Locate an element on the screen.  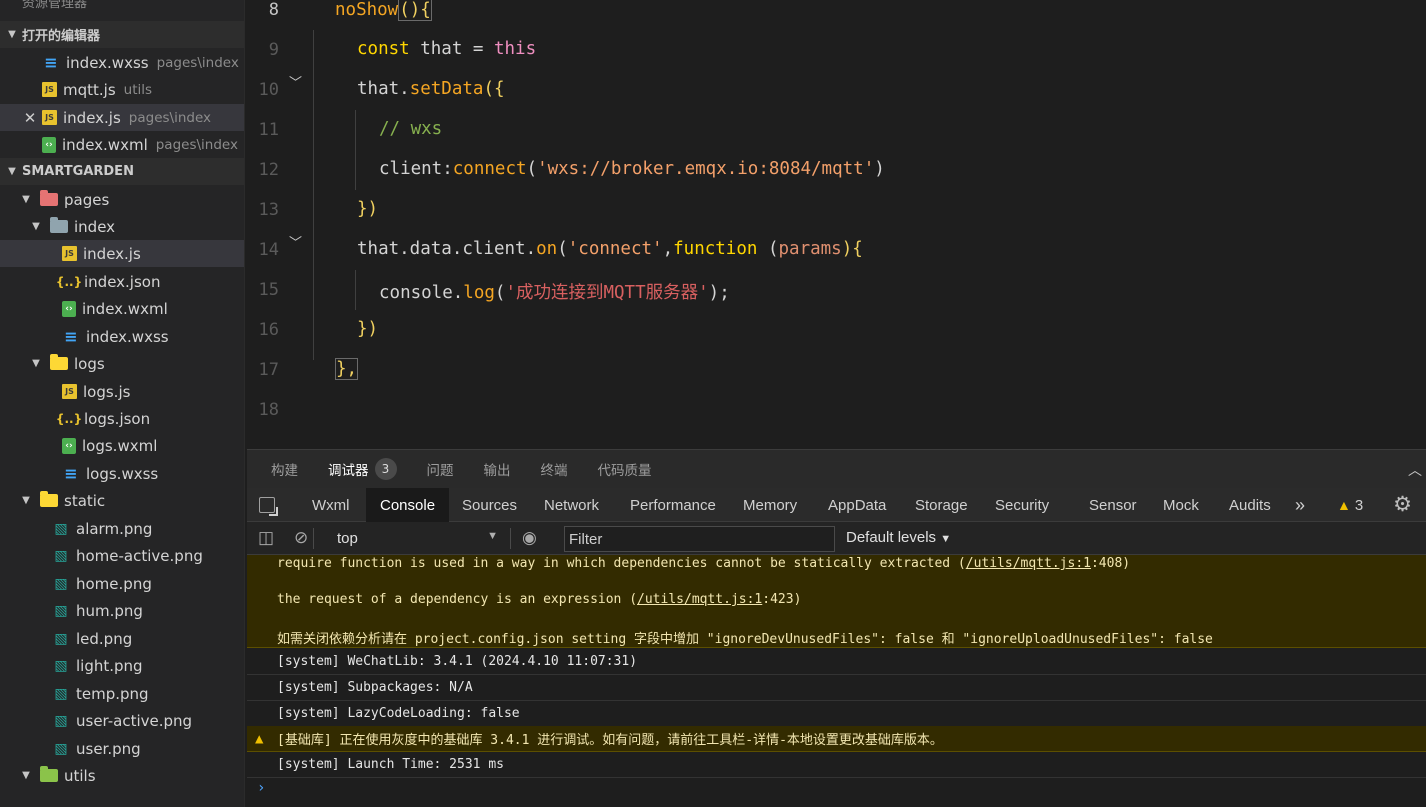
tree-file-png: ▧ hum.png is located at coordinates (122, 610).